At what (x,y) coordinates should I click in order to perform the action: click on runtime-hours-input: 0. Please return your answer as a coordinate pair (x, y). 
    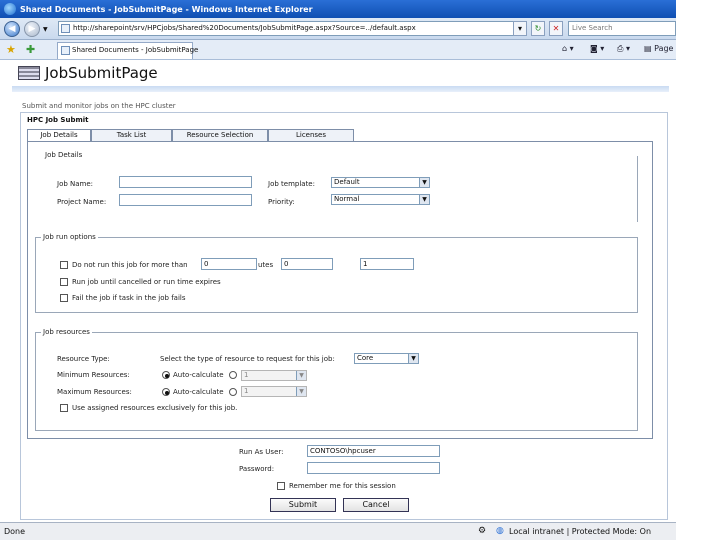
    Looking at the image, I should click on (307, 264).